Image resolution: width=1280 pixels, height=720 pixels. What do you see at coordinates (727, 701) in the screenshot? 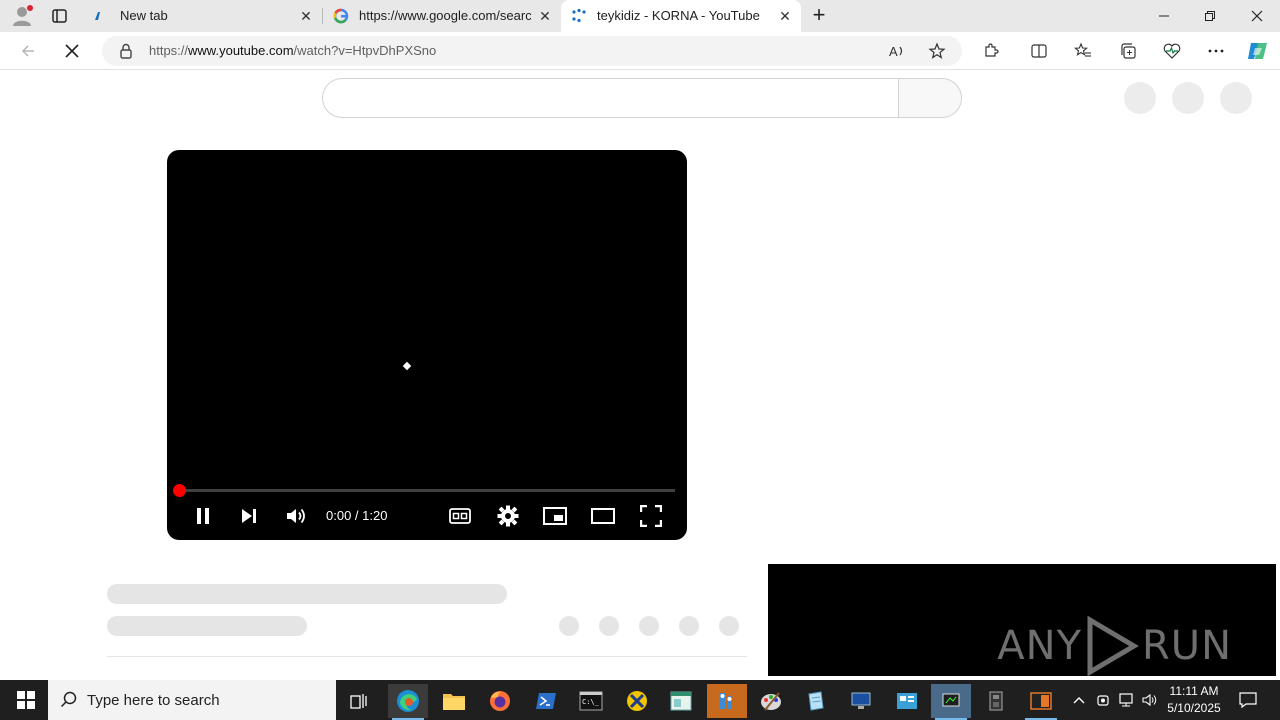
I see `tool-app-button` at bounding box center [727, 701].